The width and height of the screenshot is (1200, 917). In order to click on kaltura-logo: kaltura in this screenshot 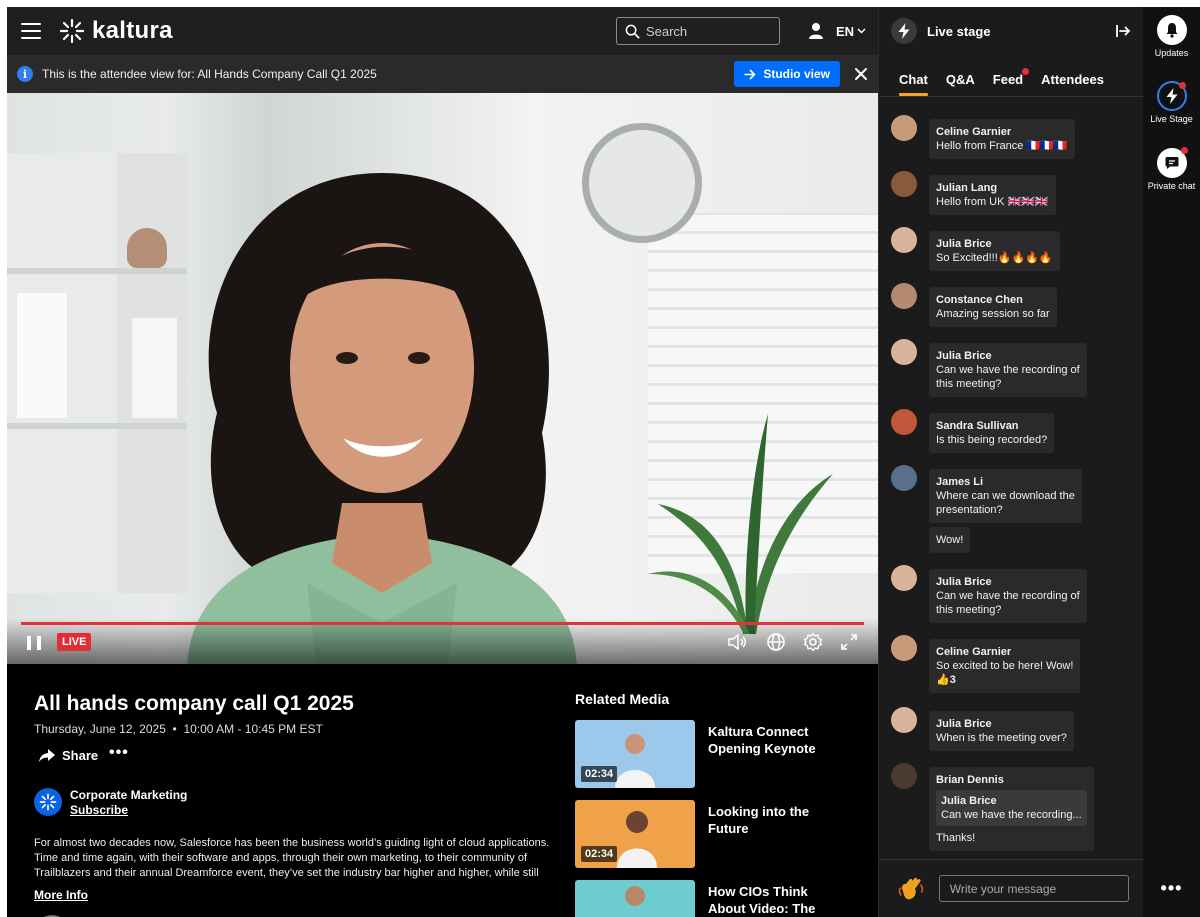, I will do `click(116, 31)`.